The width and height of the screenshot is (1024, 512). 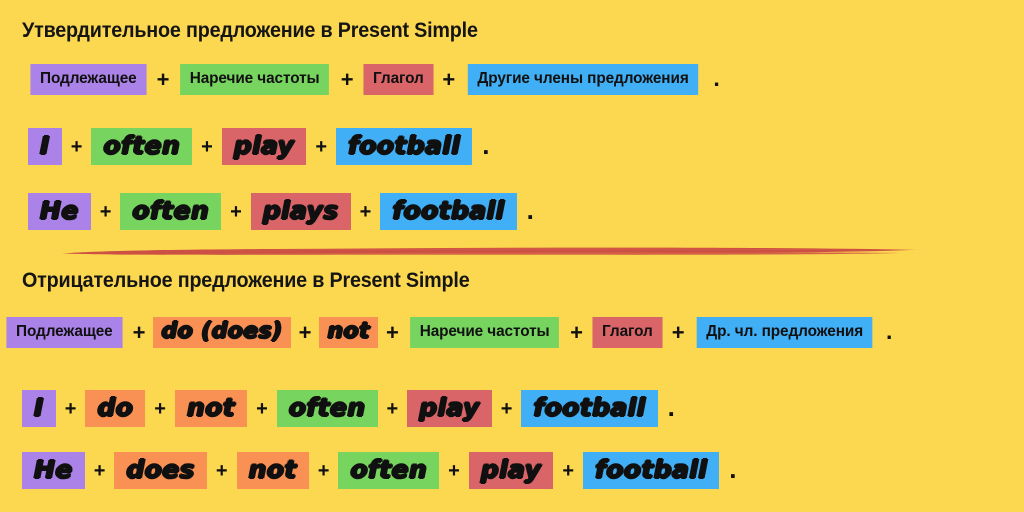 What do you see at coordinates (583, 79) in the screenshot?
I see `tile-other-parts: Другие члены предложения` at bounding box center [583, 79].